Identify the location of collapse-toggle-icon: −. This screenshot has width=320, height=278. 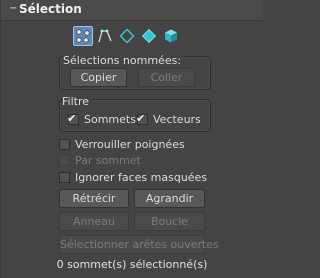
(13, 8).